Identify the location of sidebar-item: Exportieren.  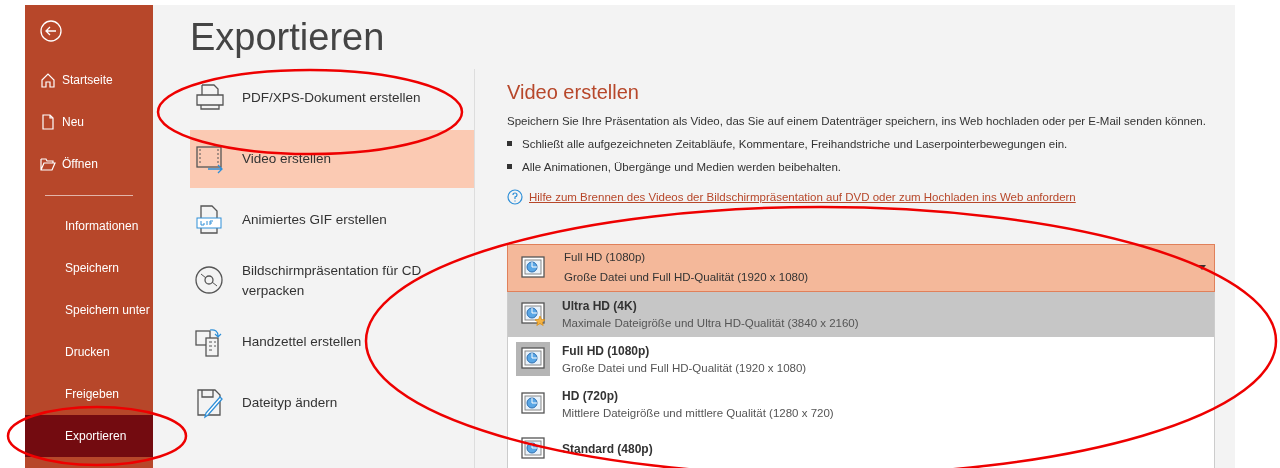
(89, 436).